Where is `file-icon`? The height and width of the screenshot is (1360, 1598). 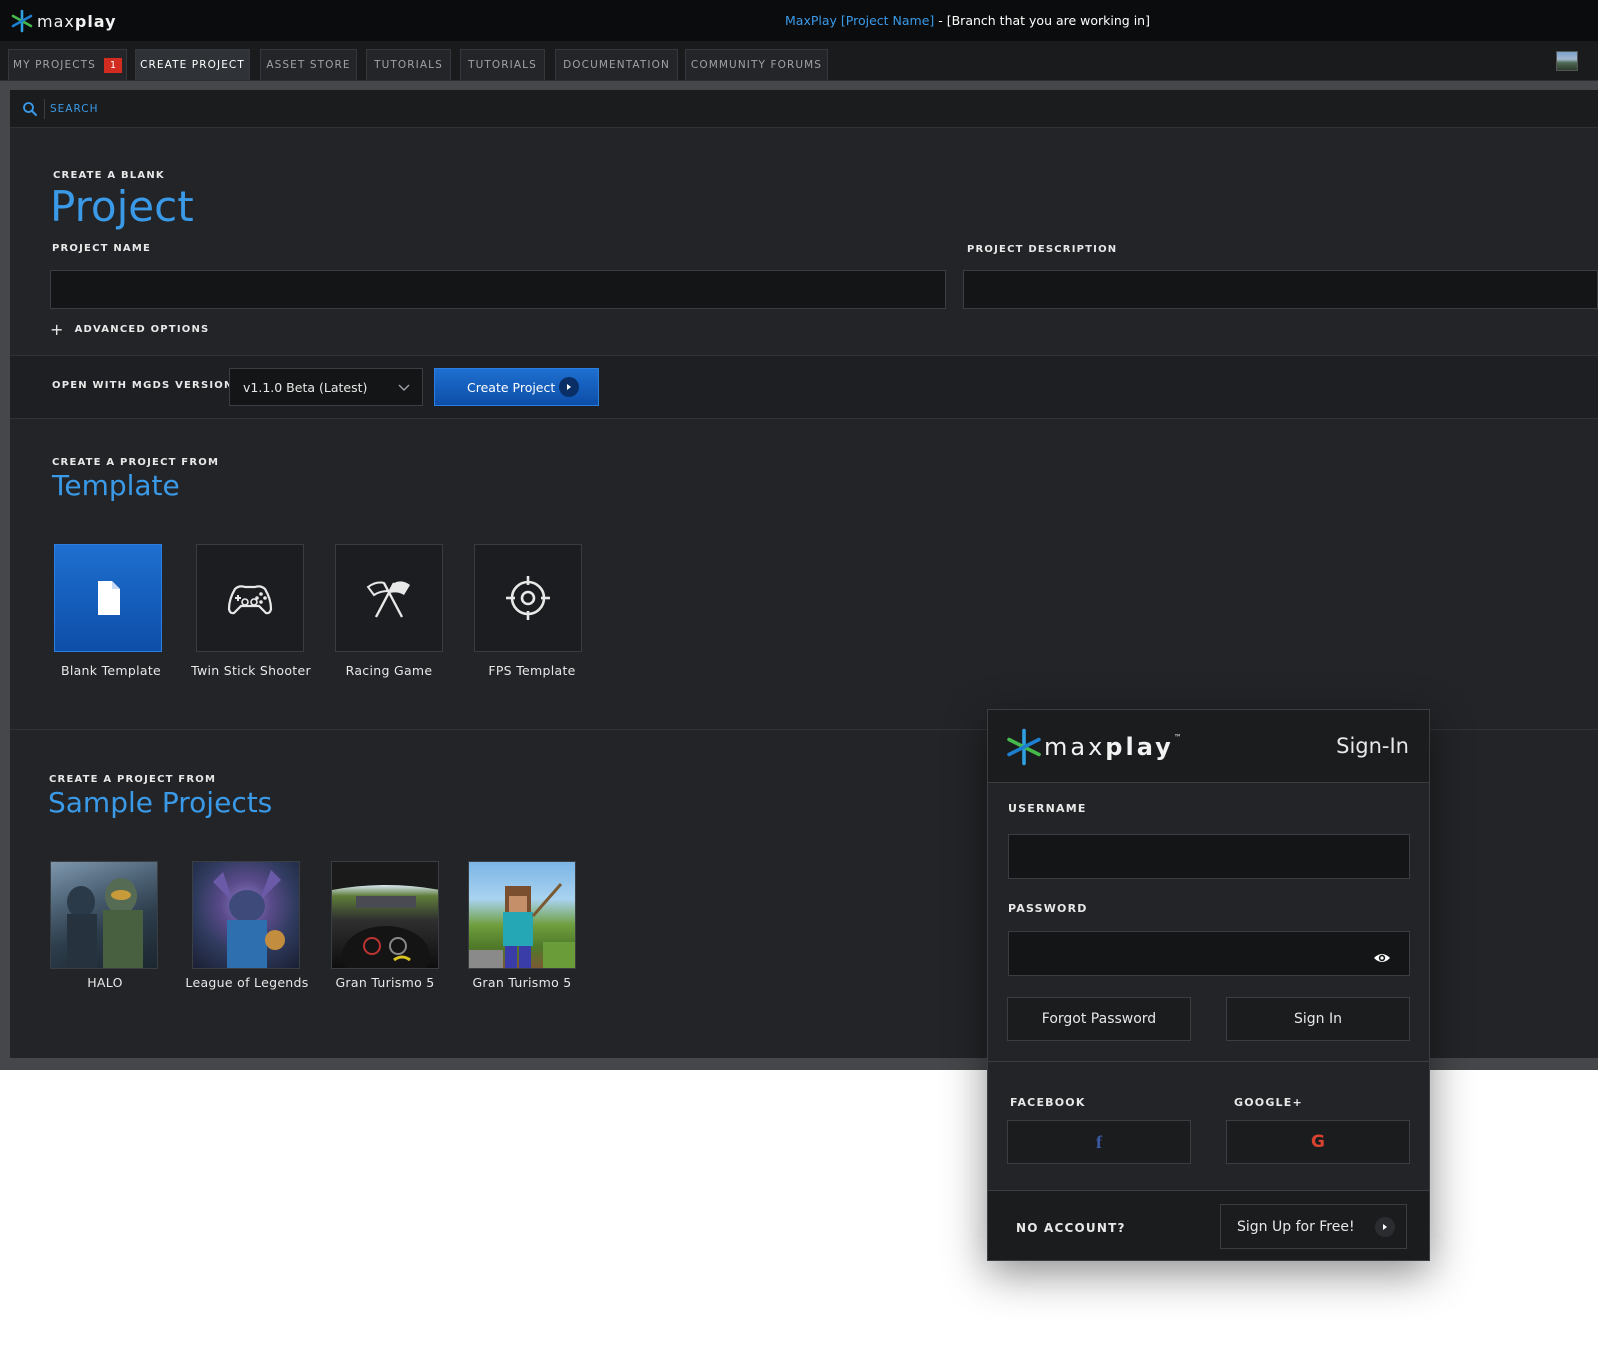 file-icon is located at coordinates (109, 598).